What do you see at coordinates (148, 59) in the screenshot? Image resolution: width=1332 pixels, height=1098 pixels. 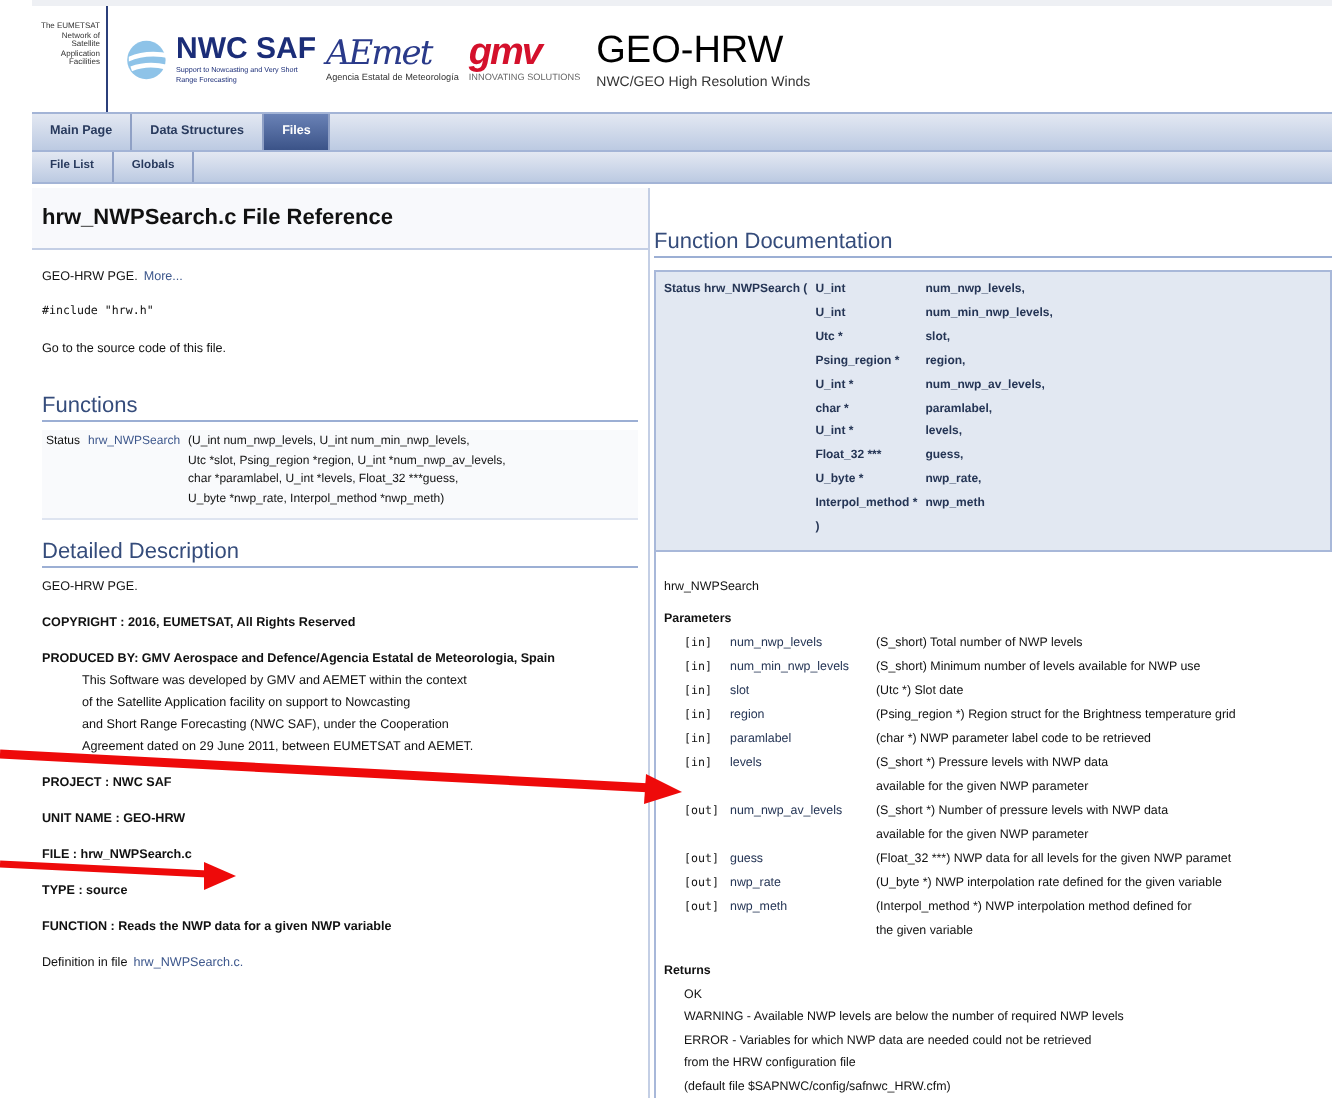 I see `globe-icon` at bounding box center [148, 59].